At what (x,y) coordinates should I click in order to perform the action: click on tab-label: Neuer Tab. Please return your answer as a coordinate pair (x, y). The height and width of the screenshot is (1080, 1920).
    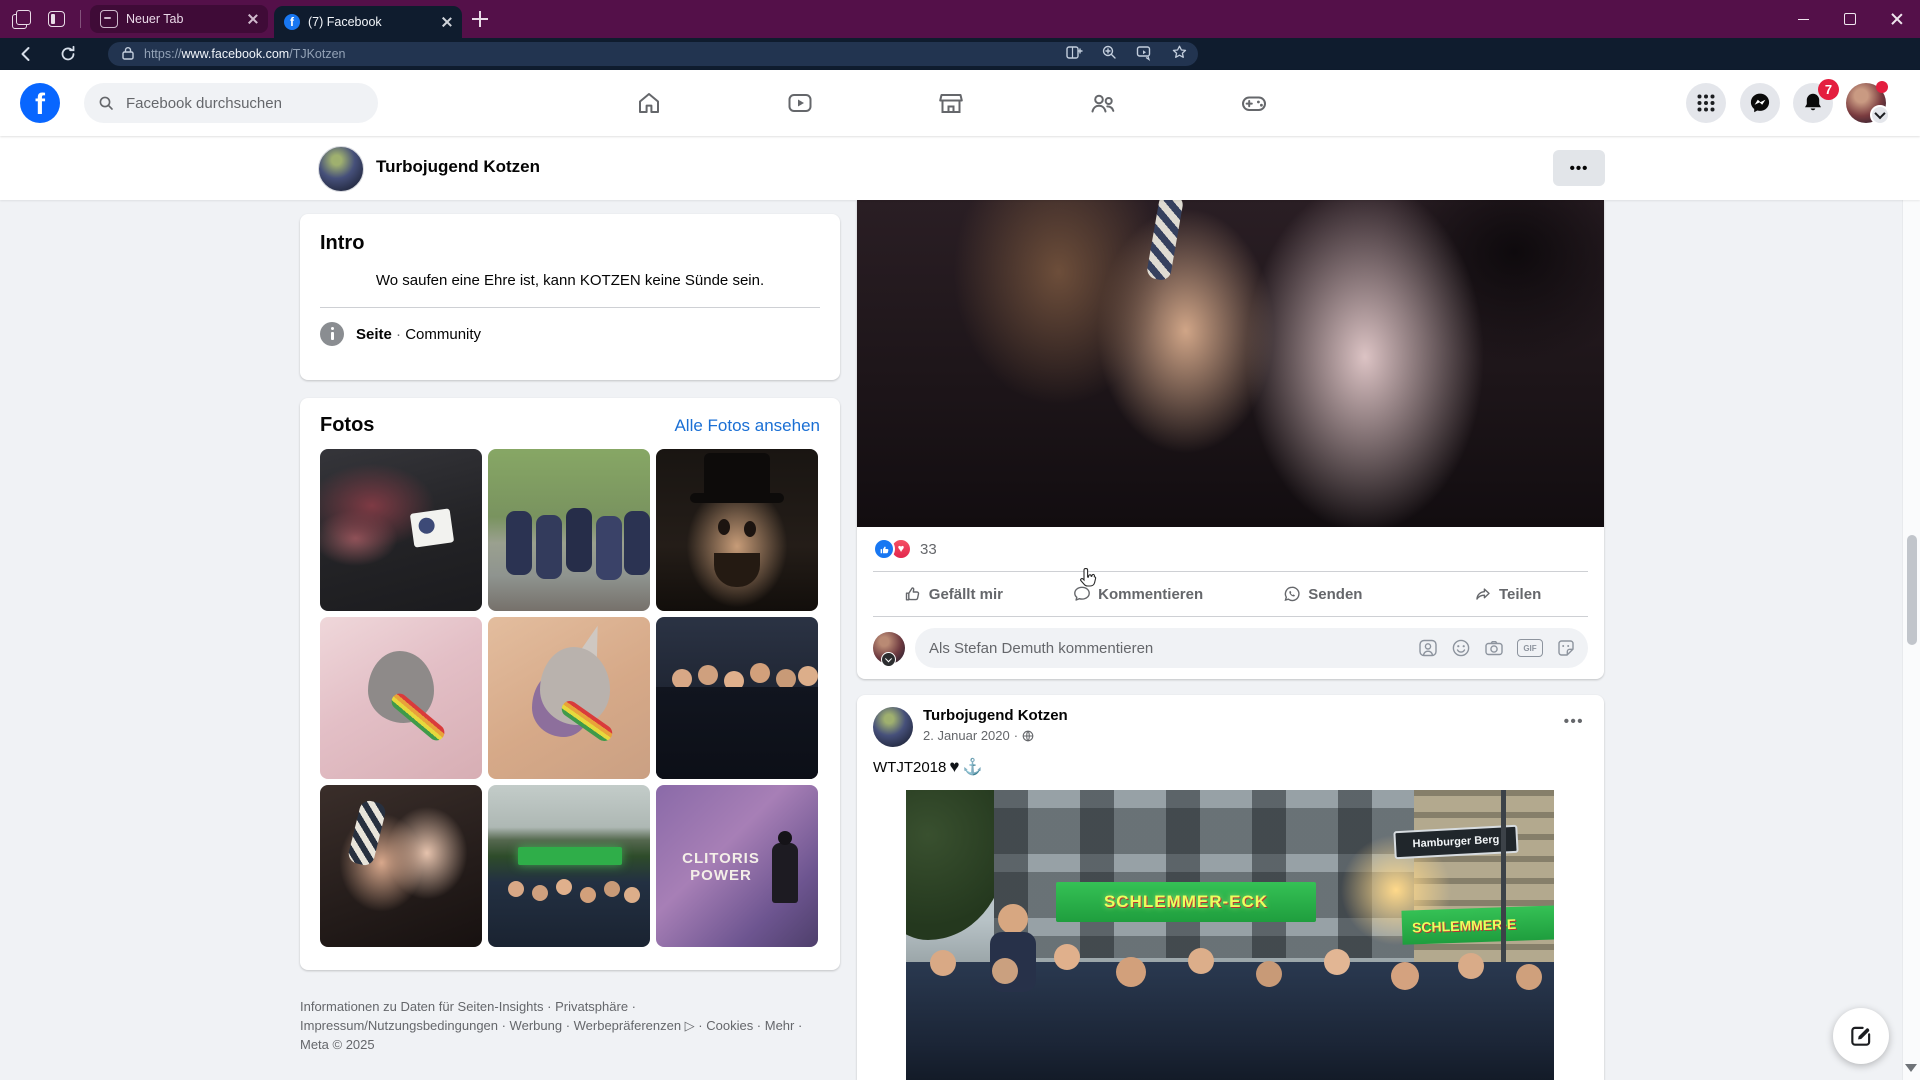
    Looking at the image, I should click on (155, 19).